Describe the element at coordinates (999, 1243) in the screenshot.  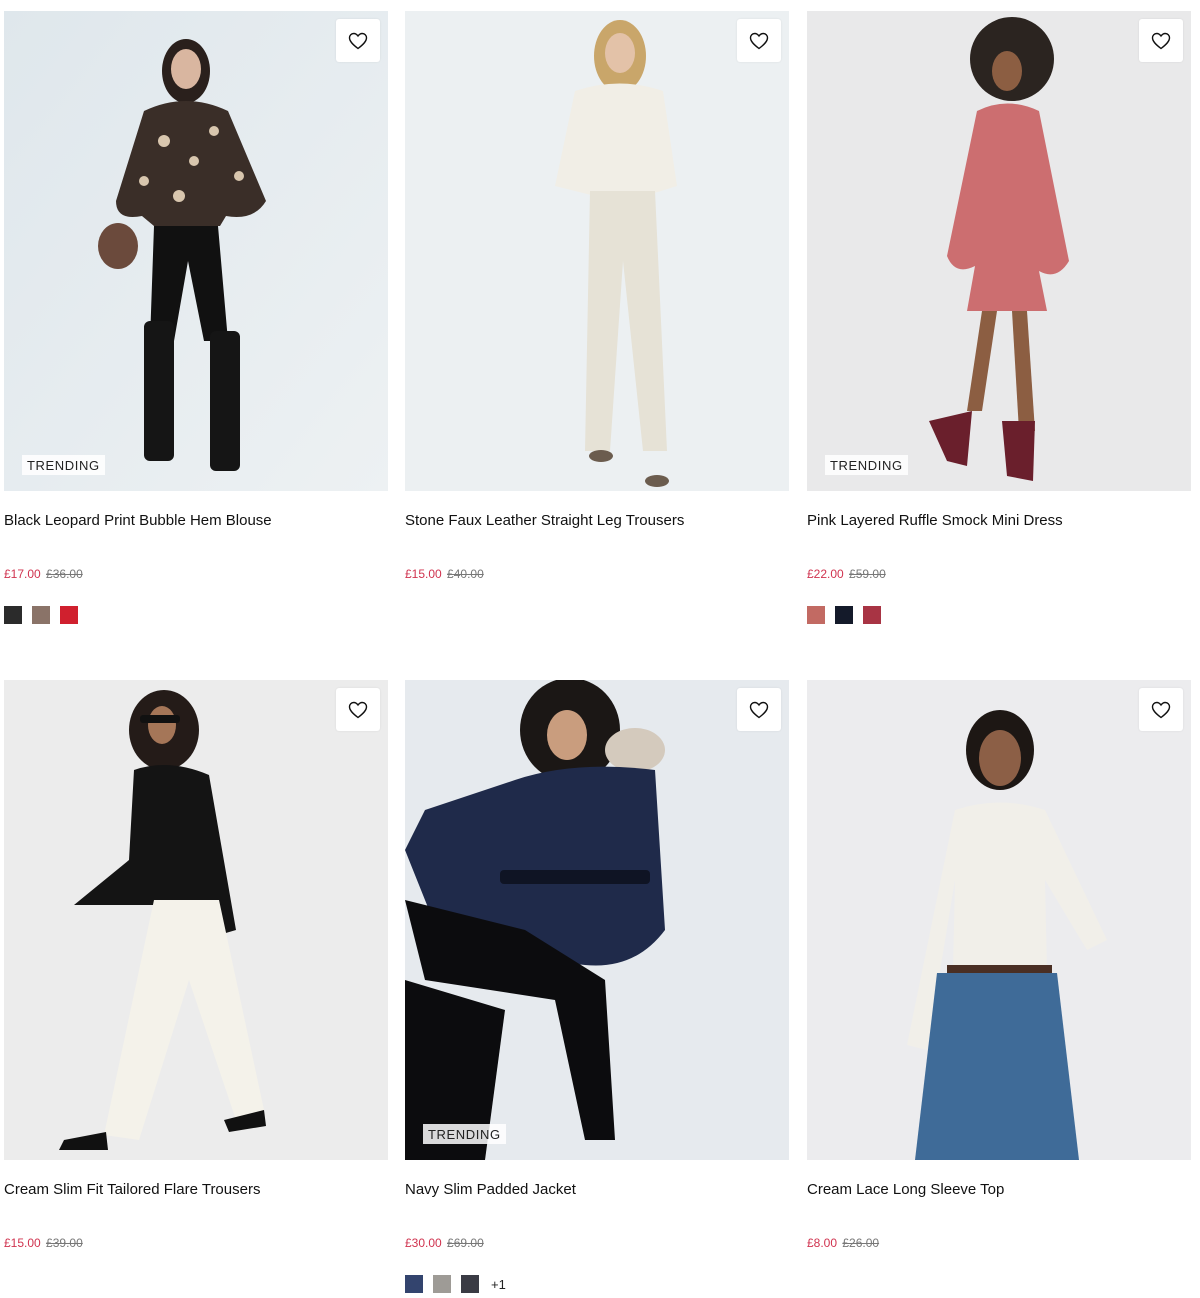
I see `price: £8.00 £26.00` at that location.